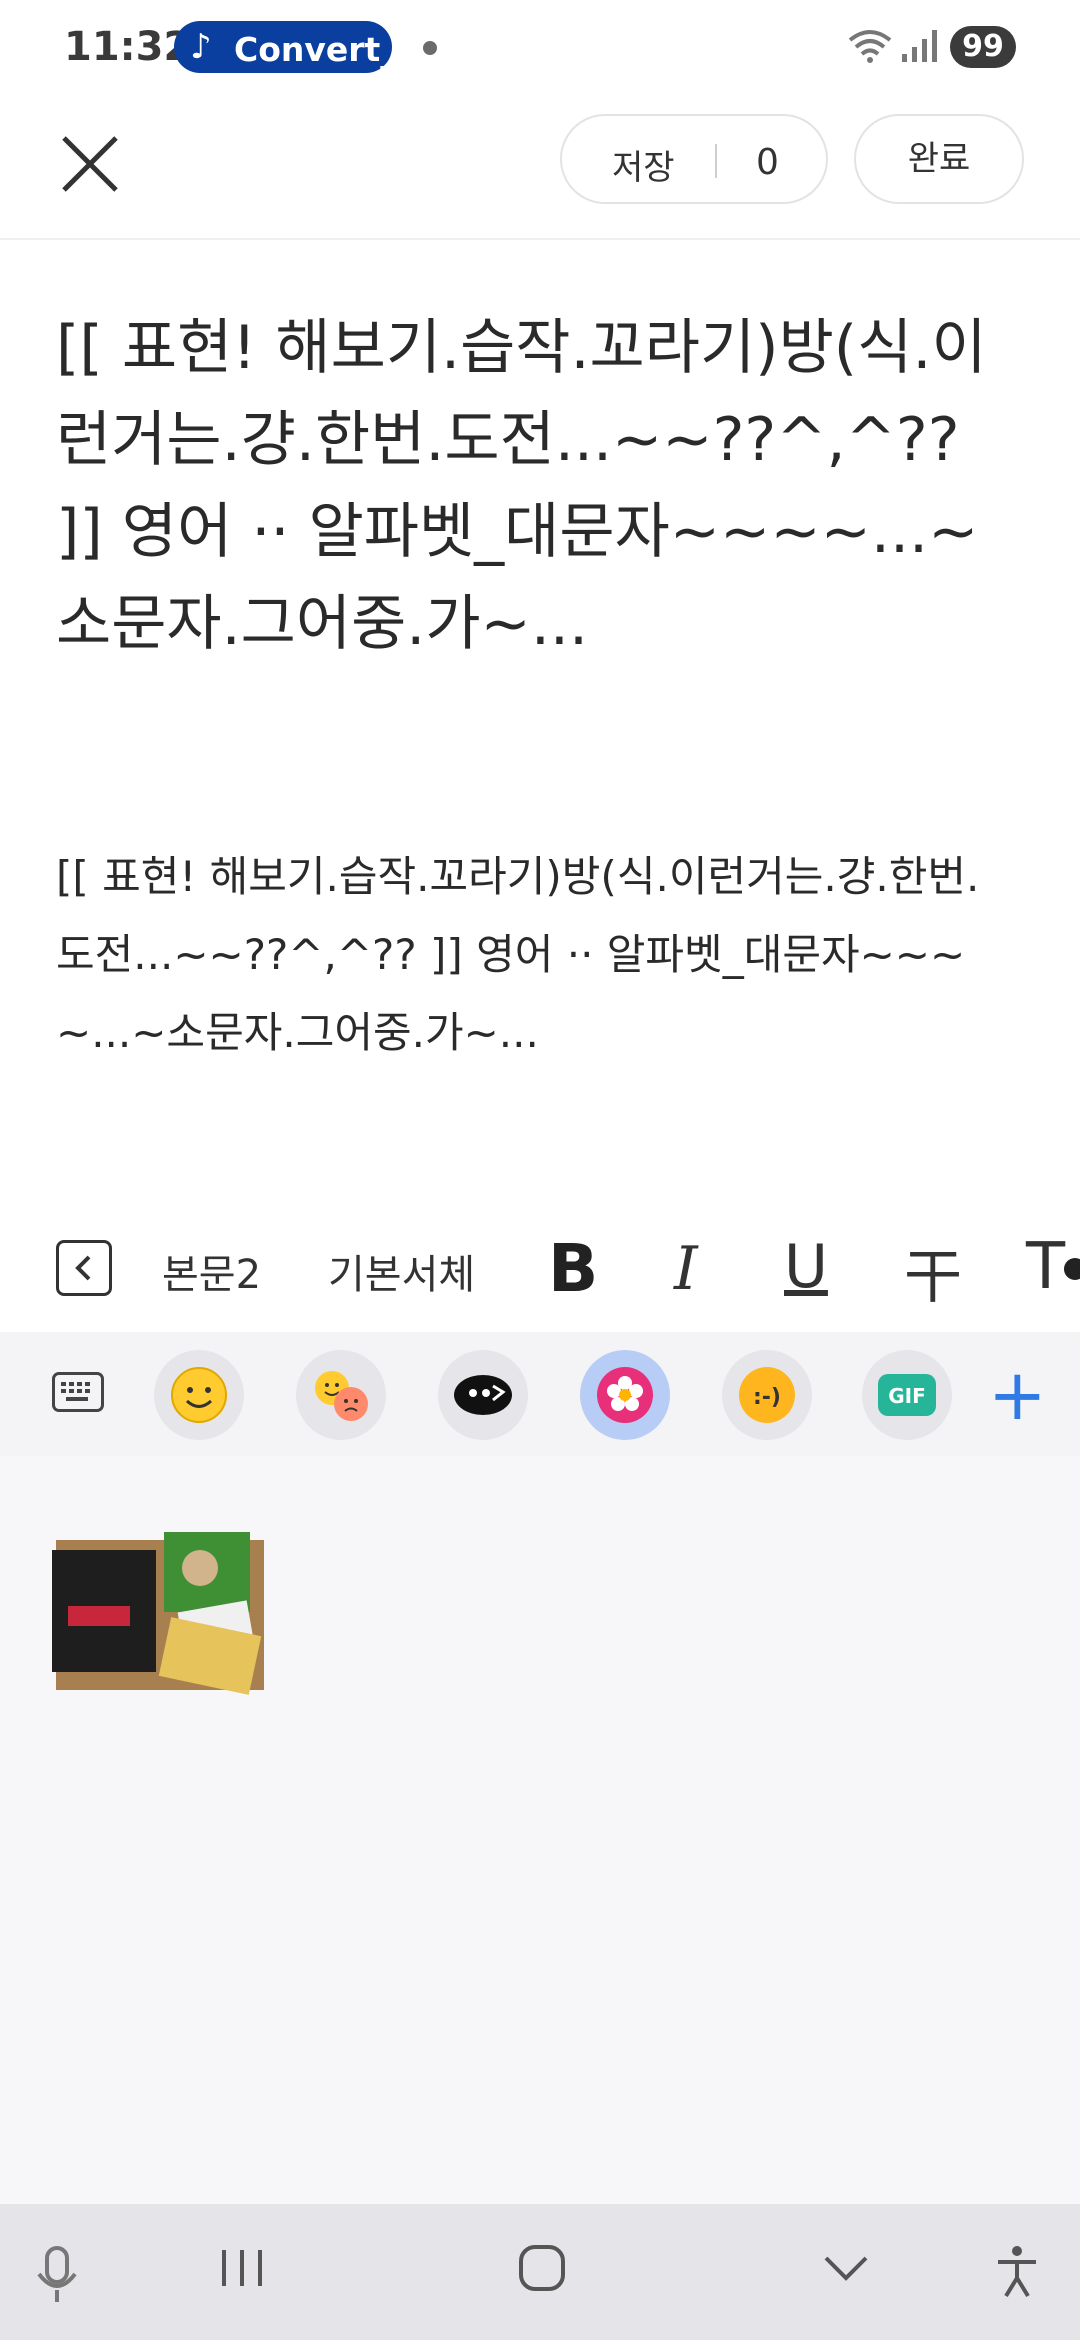  What do you see at coordinates (939, 159) in the screenshot?
I see `done-button: 완료` at bounding box center [939, 159].